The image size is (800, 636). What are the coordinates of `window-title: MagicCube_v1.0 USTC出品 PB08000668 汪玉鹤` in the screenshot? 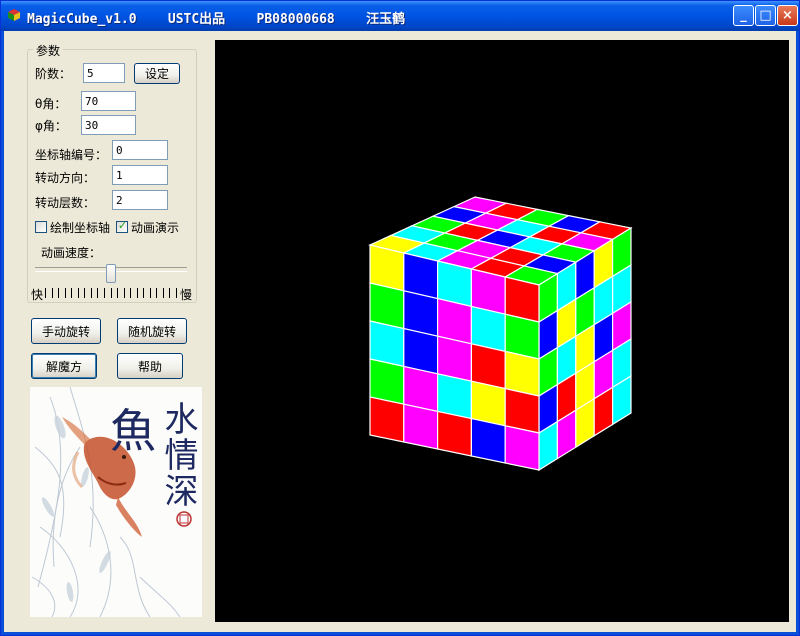 It's located at (216, 19).